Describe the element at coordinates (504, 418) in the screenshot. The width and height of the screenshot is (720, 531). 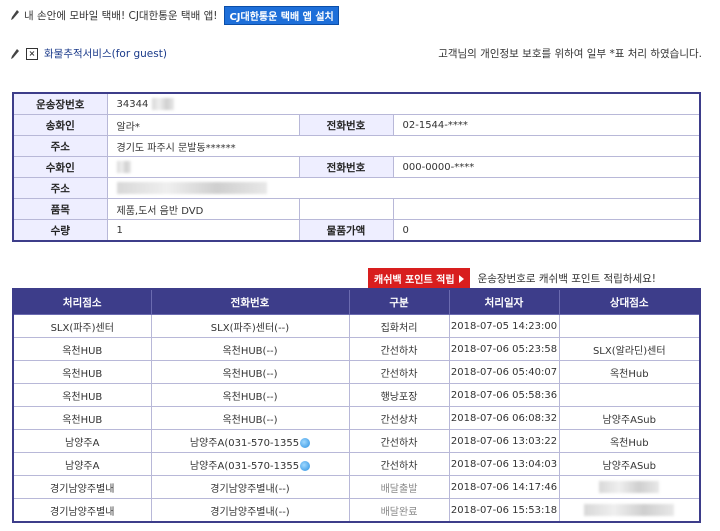
I see `date-cell-text: 2018-07-06 06:08:32` at that location.